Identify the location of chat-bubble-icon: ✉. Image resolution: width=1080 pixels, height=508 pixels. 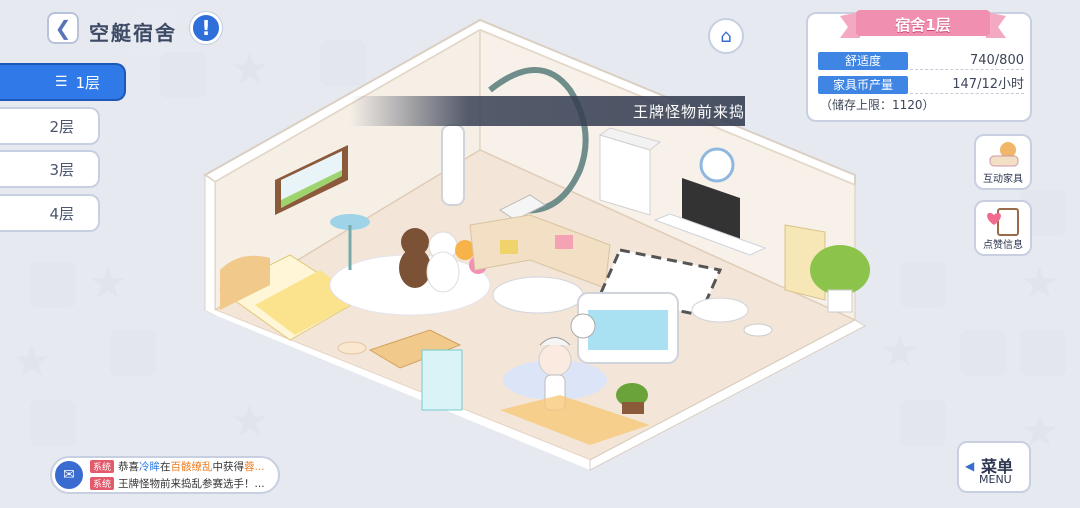
(69, 475).